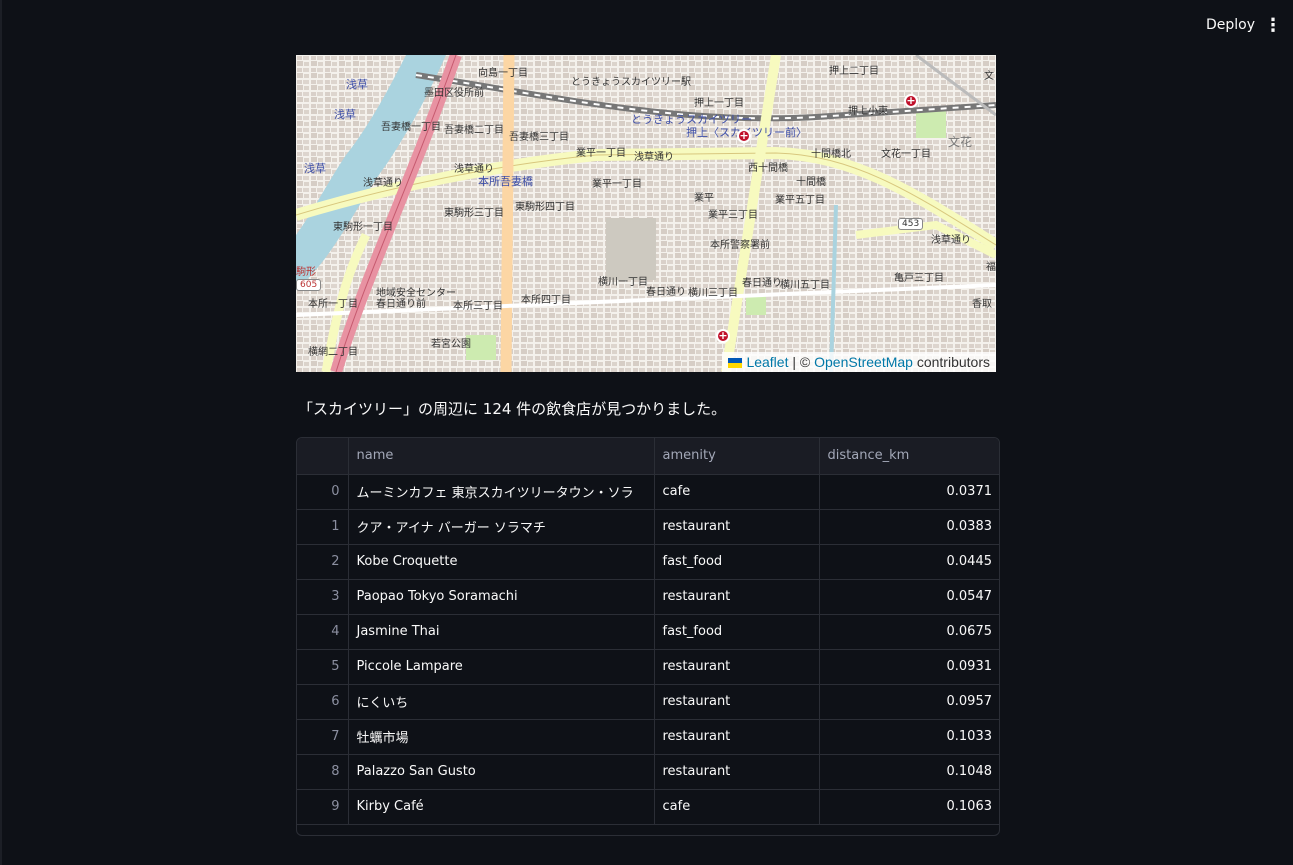 Image resolution: width=1293 pixels, height=865 pixels. What do you see at coordinates (501, 527) in the screenshot?
I see `name-cell: クア・アイナ バーガー ソラマチ` at bounding box center [501, 527].